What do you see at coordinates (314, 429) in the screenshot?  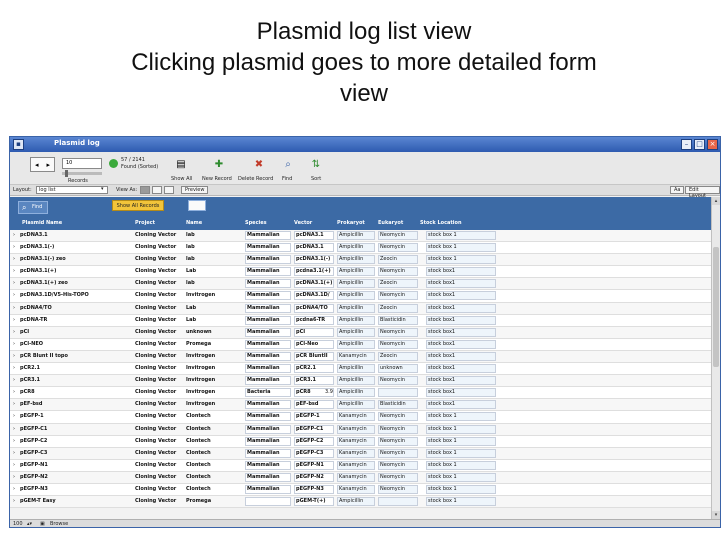 I see `cell-vector: pEGFP-C1` at bounding box center [314, 429].